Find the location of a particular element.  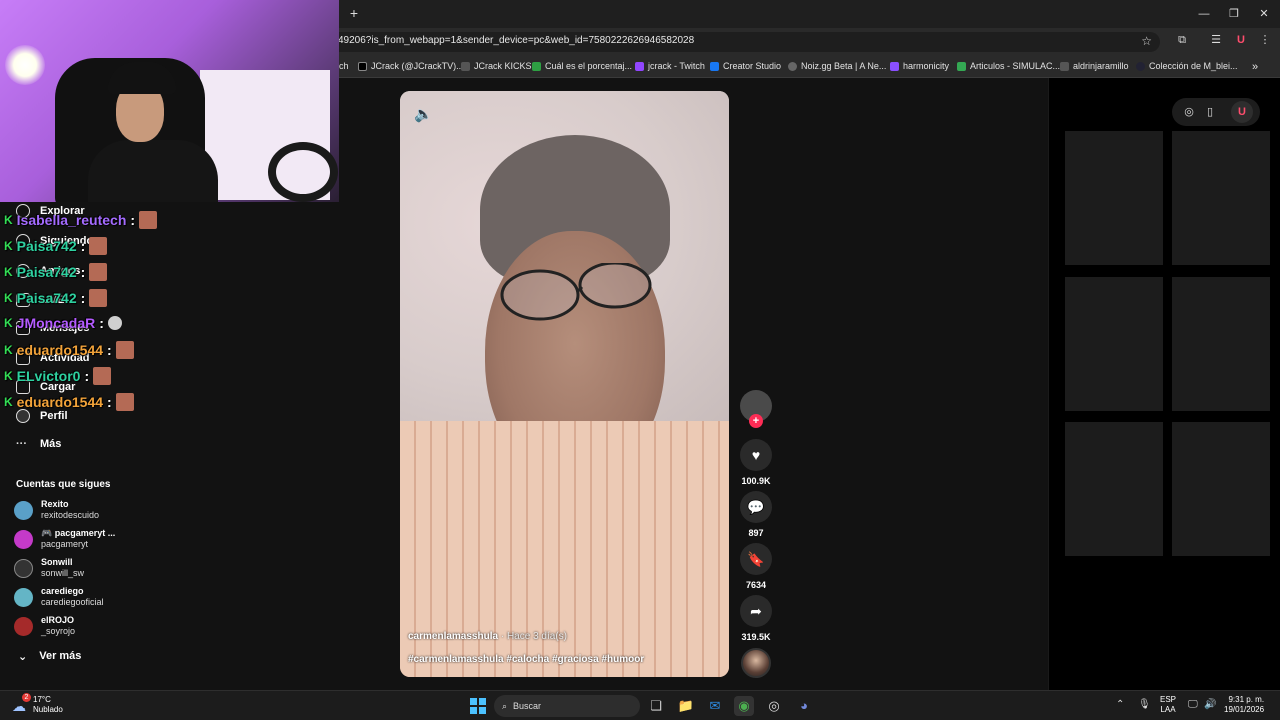

following-account: Rexito rexitodescuido is located at coordinates (56, 510).